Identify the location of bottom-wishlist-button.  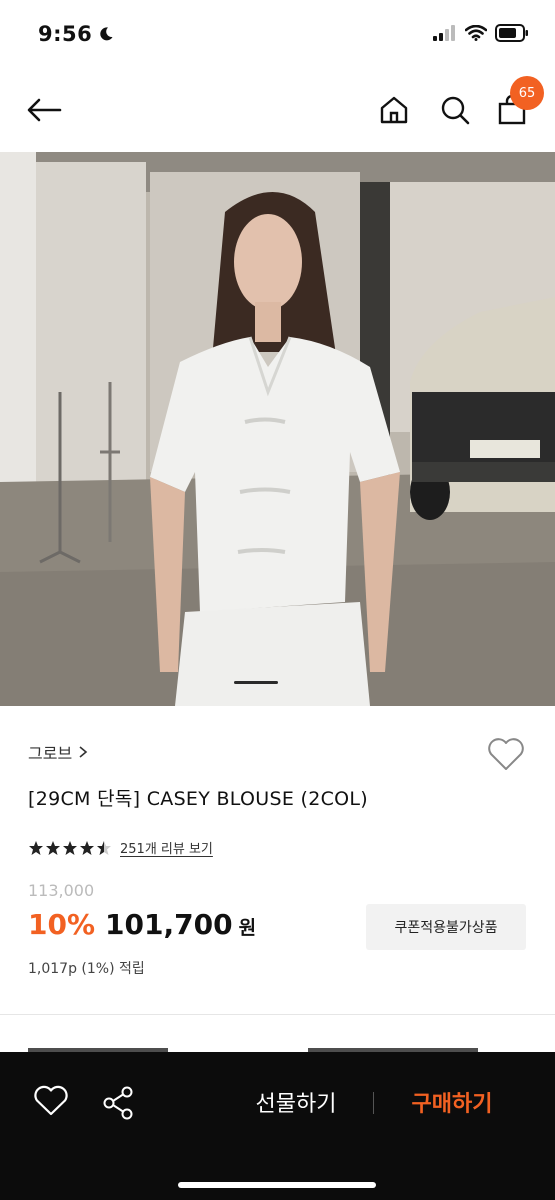
(51, 1103).